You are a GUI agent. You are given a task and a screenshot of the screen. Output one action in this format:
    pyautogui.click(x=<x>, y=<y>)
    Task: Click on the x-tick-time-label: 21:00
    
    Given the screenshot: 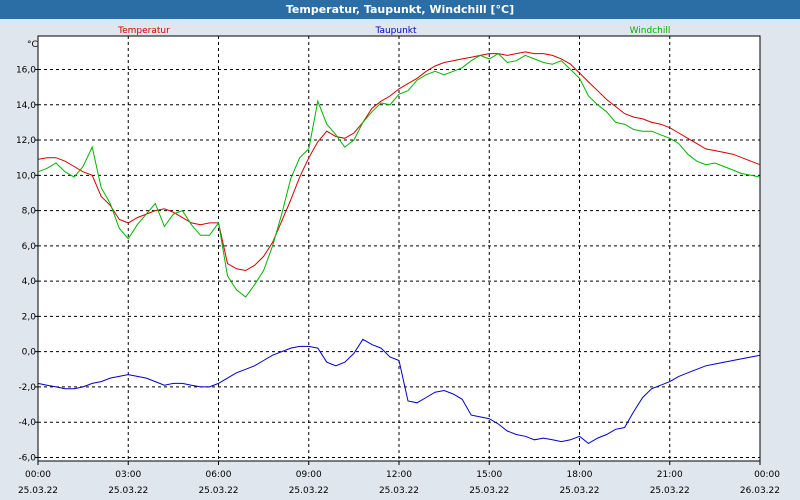 What is the action you would take?
    pyautogui.click(x=670, y=475)
    